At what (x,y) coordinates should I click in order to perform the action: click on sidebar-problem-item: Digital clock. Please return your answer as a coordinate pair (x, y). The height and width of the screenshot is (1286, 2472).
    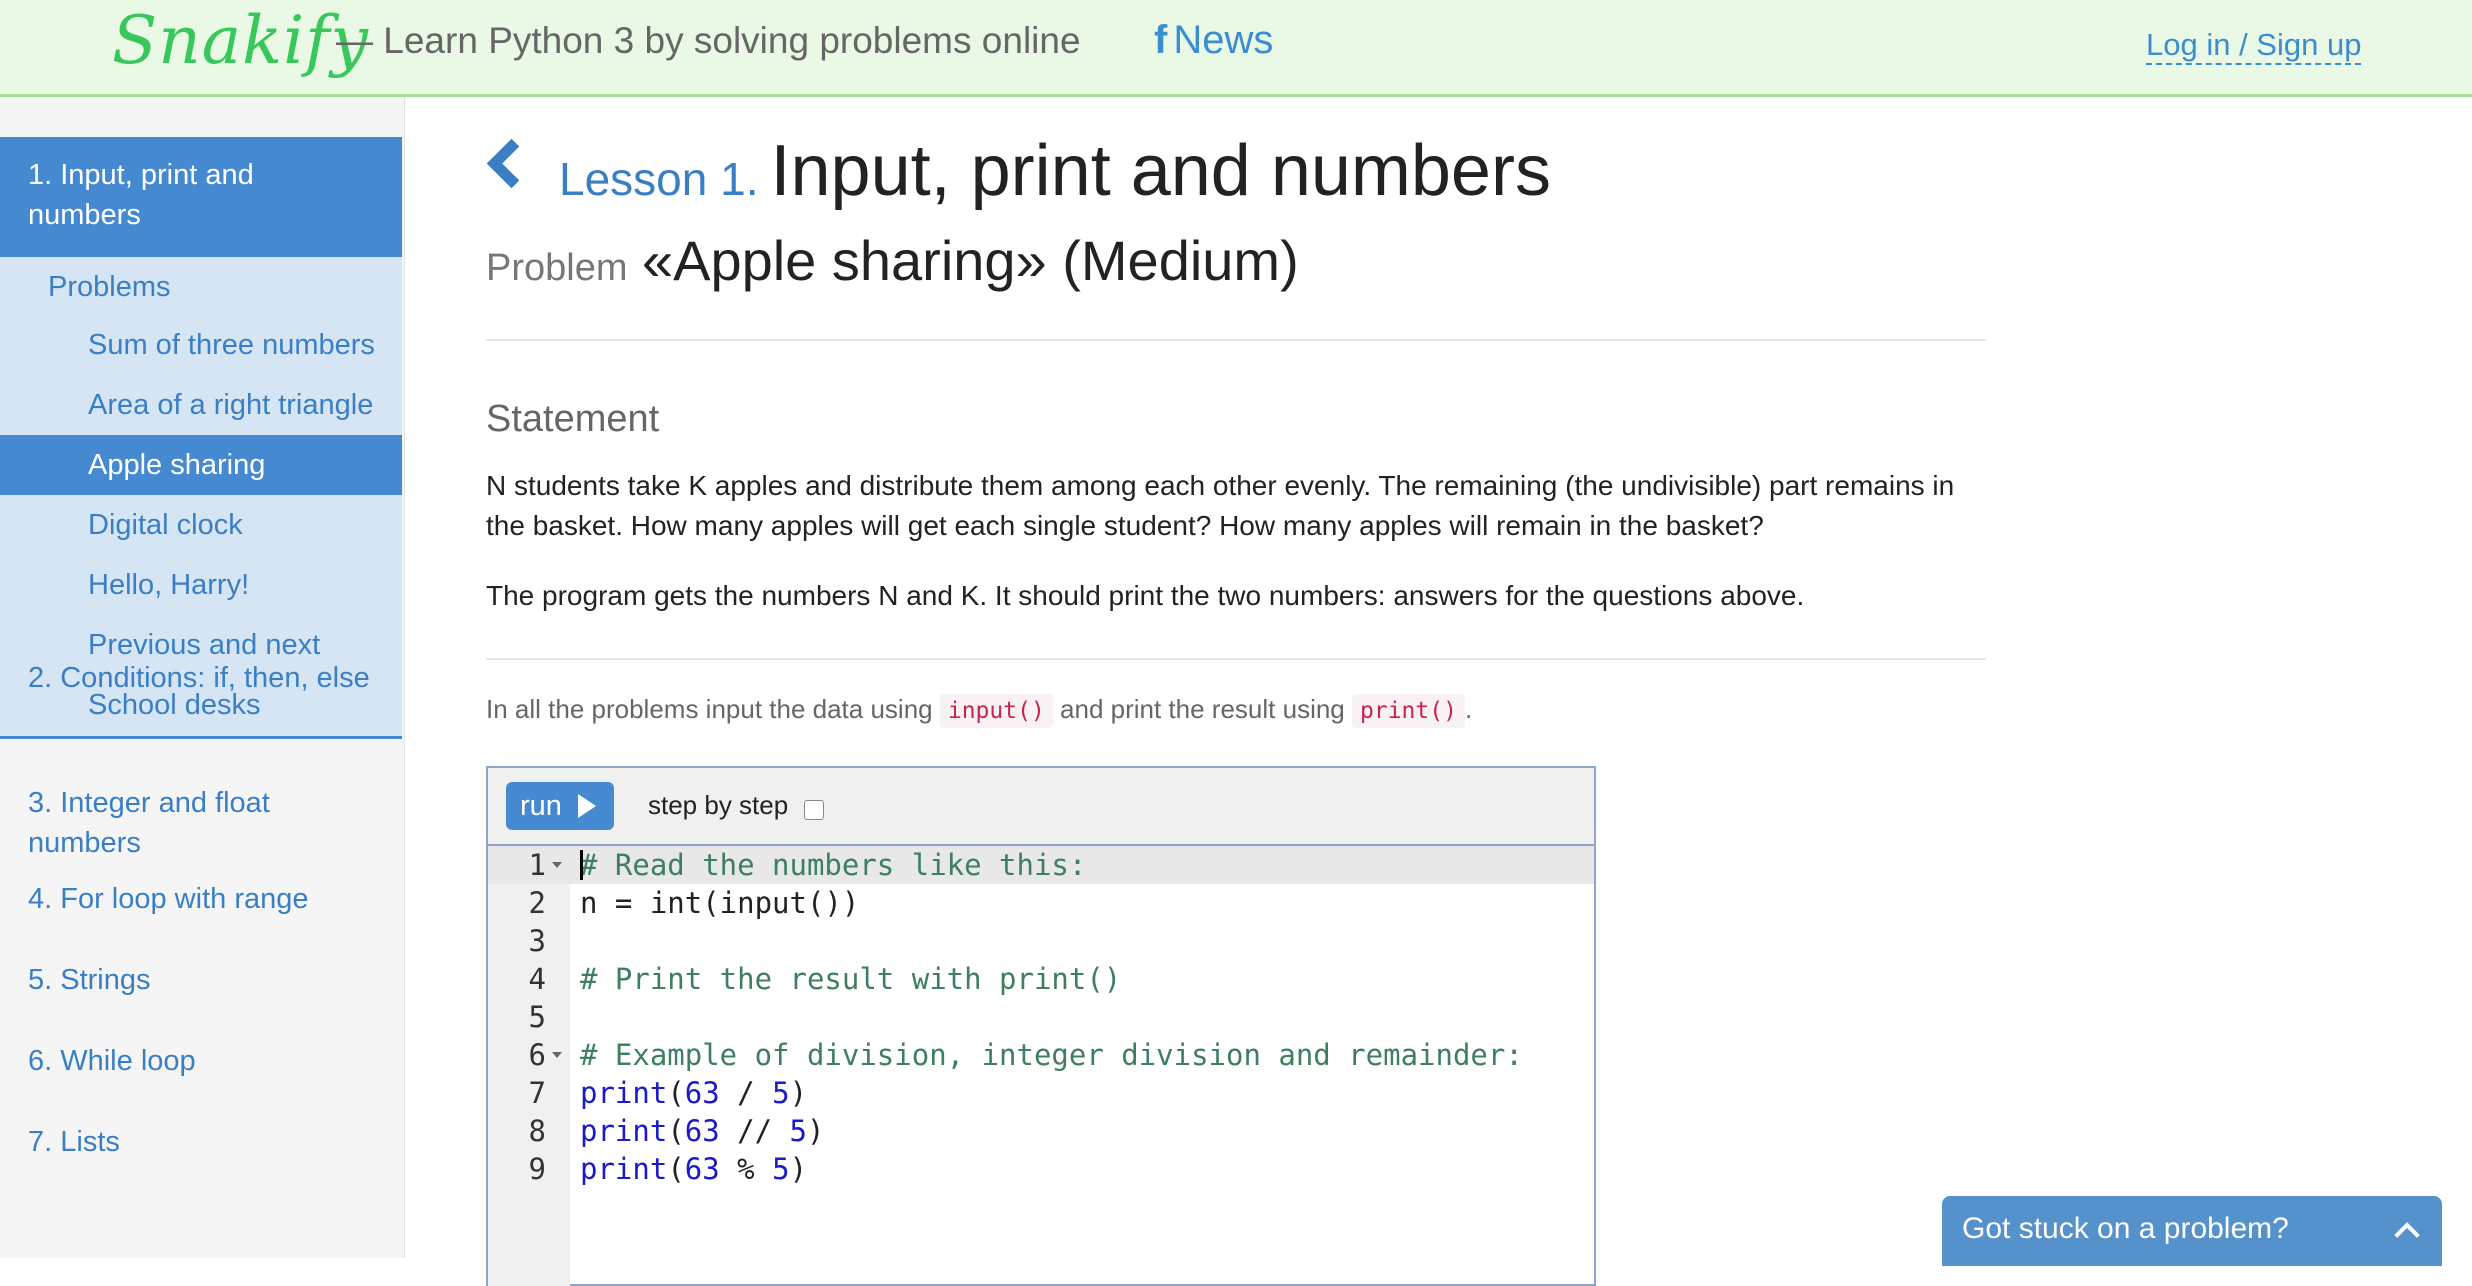
    Looking at the image, I should click on (201, 525).